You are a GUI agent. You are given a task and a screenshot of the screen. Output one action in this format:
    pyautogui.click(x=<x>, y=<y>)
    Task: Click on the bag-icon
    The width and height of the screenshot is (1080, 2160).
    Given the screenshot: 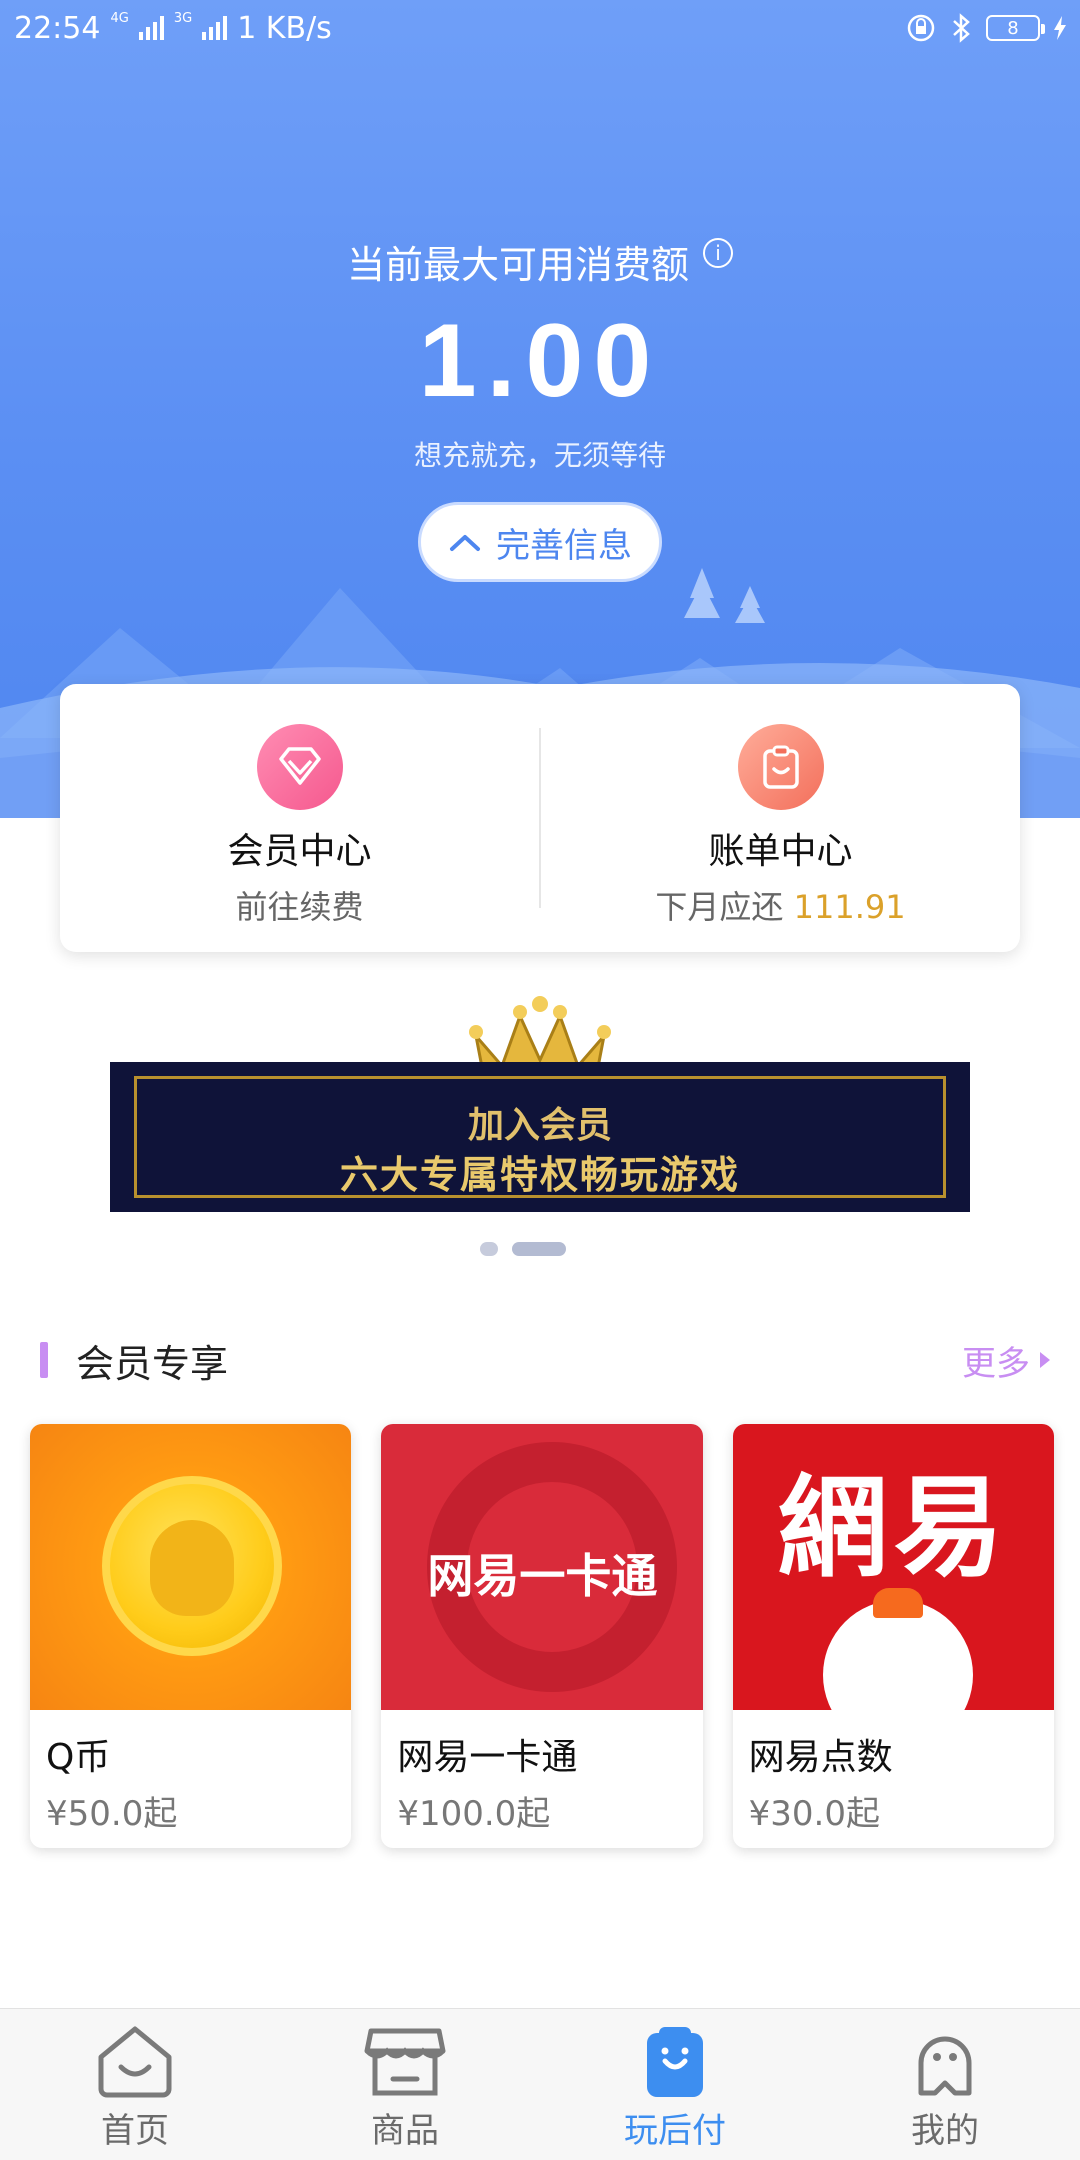 What is the action you would take?
    pyautogui.click(x=675, y=2062)
    